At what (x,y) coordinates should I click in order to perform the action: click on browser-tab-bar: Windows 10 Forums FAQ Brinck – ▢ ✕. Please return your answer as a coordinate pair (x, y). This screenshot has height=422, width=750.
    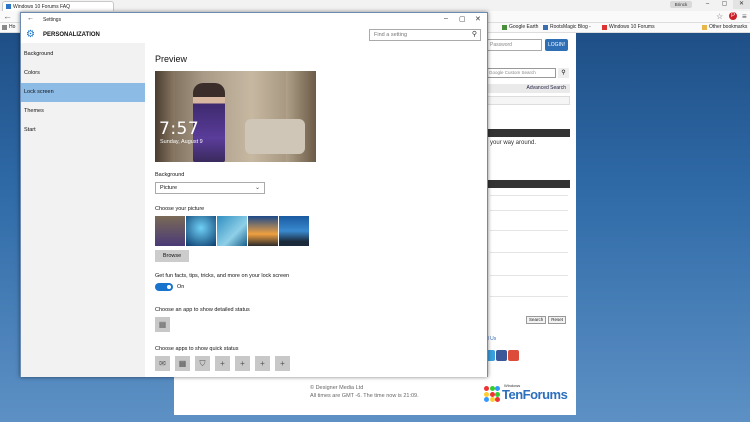
    Looking at the image, I should click on (375, 5).